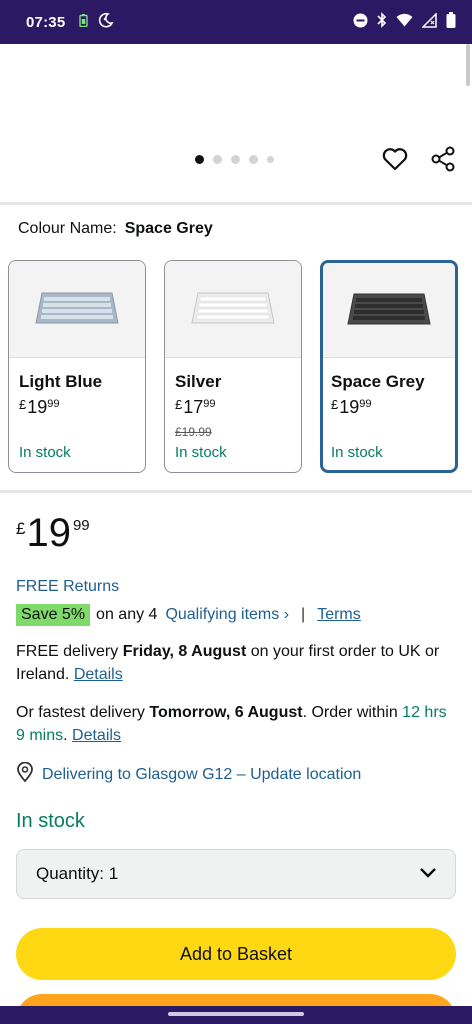 The height and width of the screenshot is (1024, 472). I want to click on swatch-name: Silver, so click(198, 381).